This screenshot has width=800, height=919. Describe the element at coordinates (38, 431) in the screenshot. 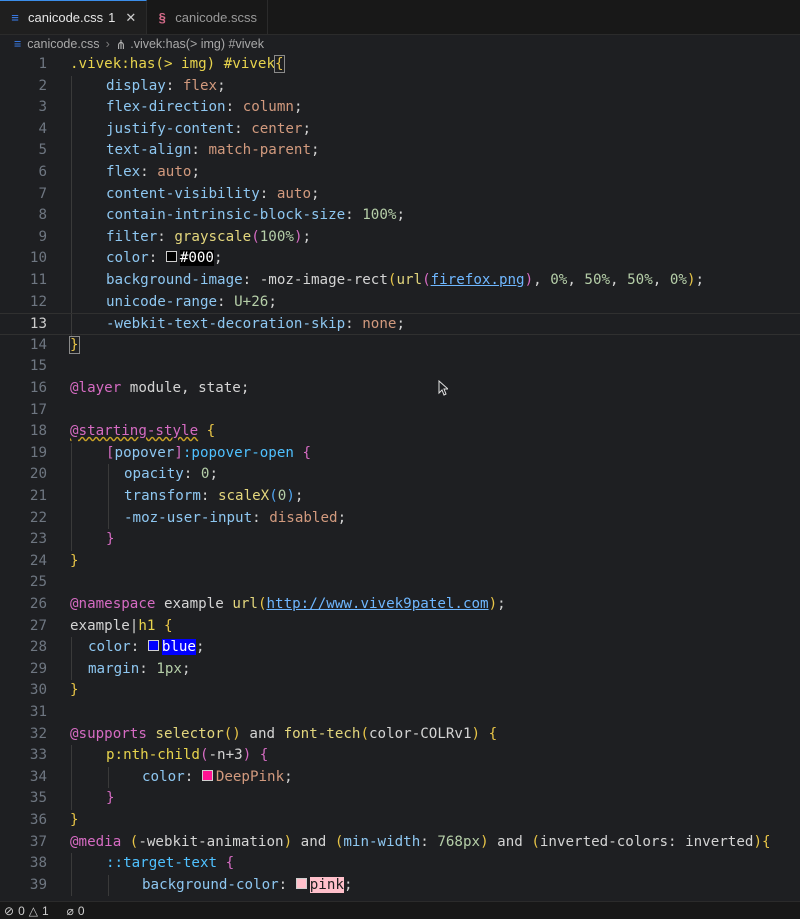

I see `line-number: 18` at that location.